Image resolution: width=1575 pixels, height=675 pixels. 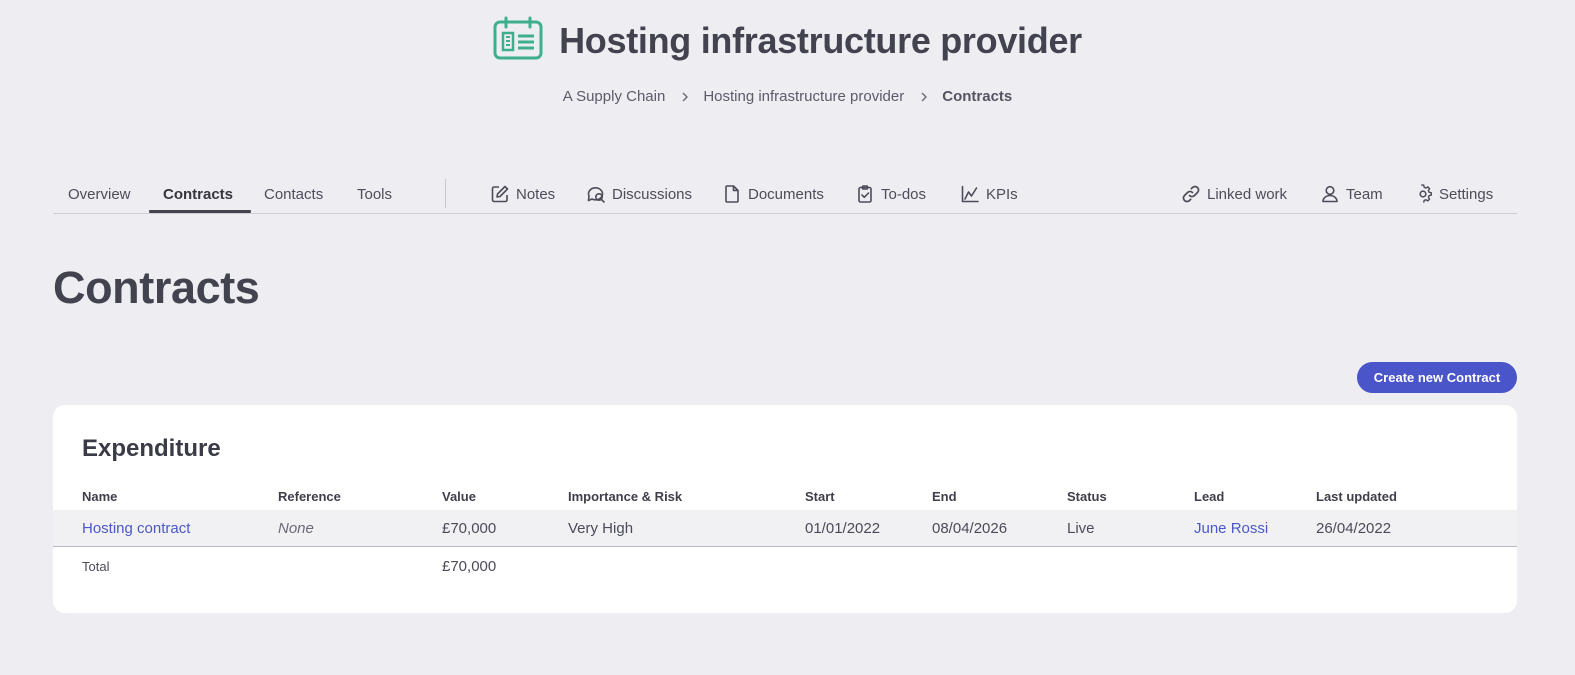 What do you see at coordinates (1191, 194) in the screenshot?
I see `link-icon` at bounding box center [1191, 194].